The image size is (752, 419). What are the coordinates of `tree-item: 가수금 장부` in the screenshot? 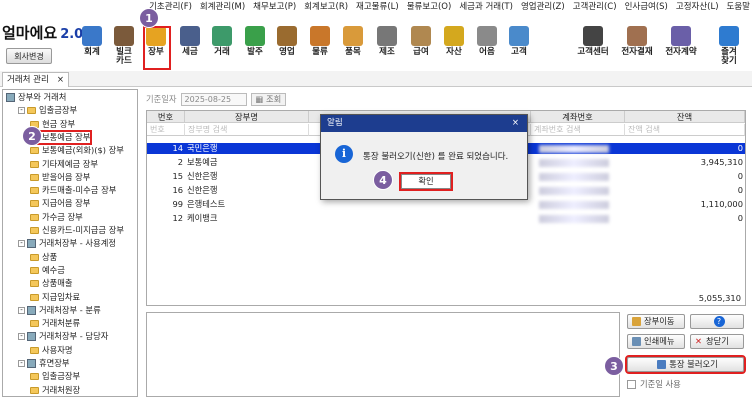 It's located at (56, 217).